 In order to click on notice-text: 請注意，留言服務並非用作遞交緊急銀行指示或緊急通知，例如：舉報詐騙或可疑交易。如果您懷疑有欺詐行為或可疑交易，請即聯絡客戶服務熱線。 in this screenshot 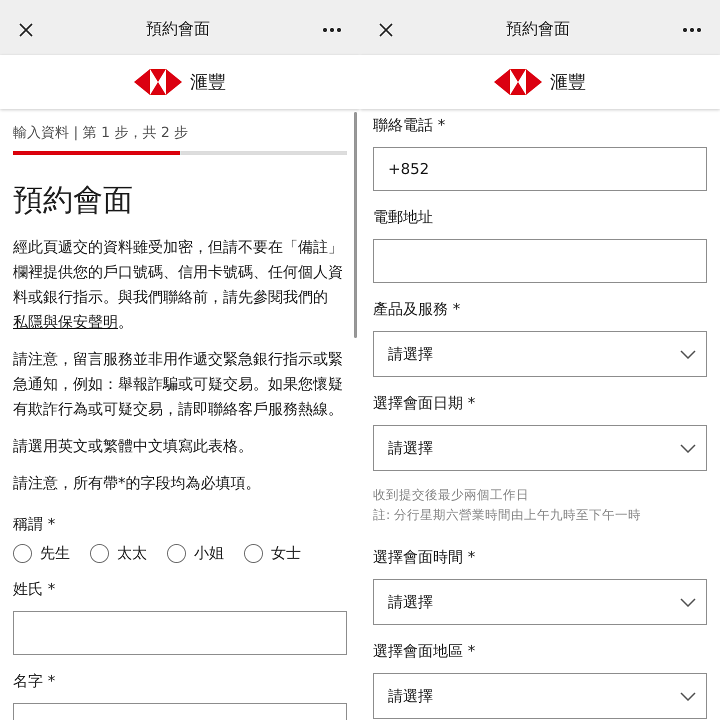, I will do `click(178, 384)`.